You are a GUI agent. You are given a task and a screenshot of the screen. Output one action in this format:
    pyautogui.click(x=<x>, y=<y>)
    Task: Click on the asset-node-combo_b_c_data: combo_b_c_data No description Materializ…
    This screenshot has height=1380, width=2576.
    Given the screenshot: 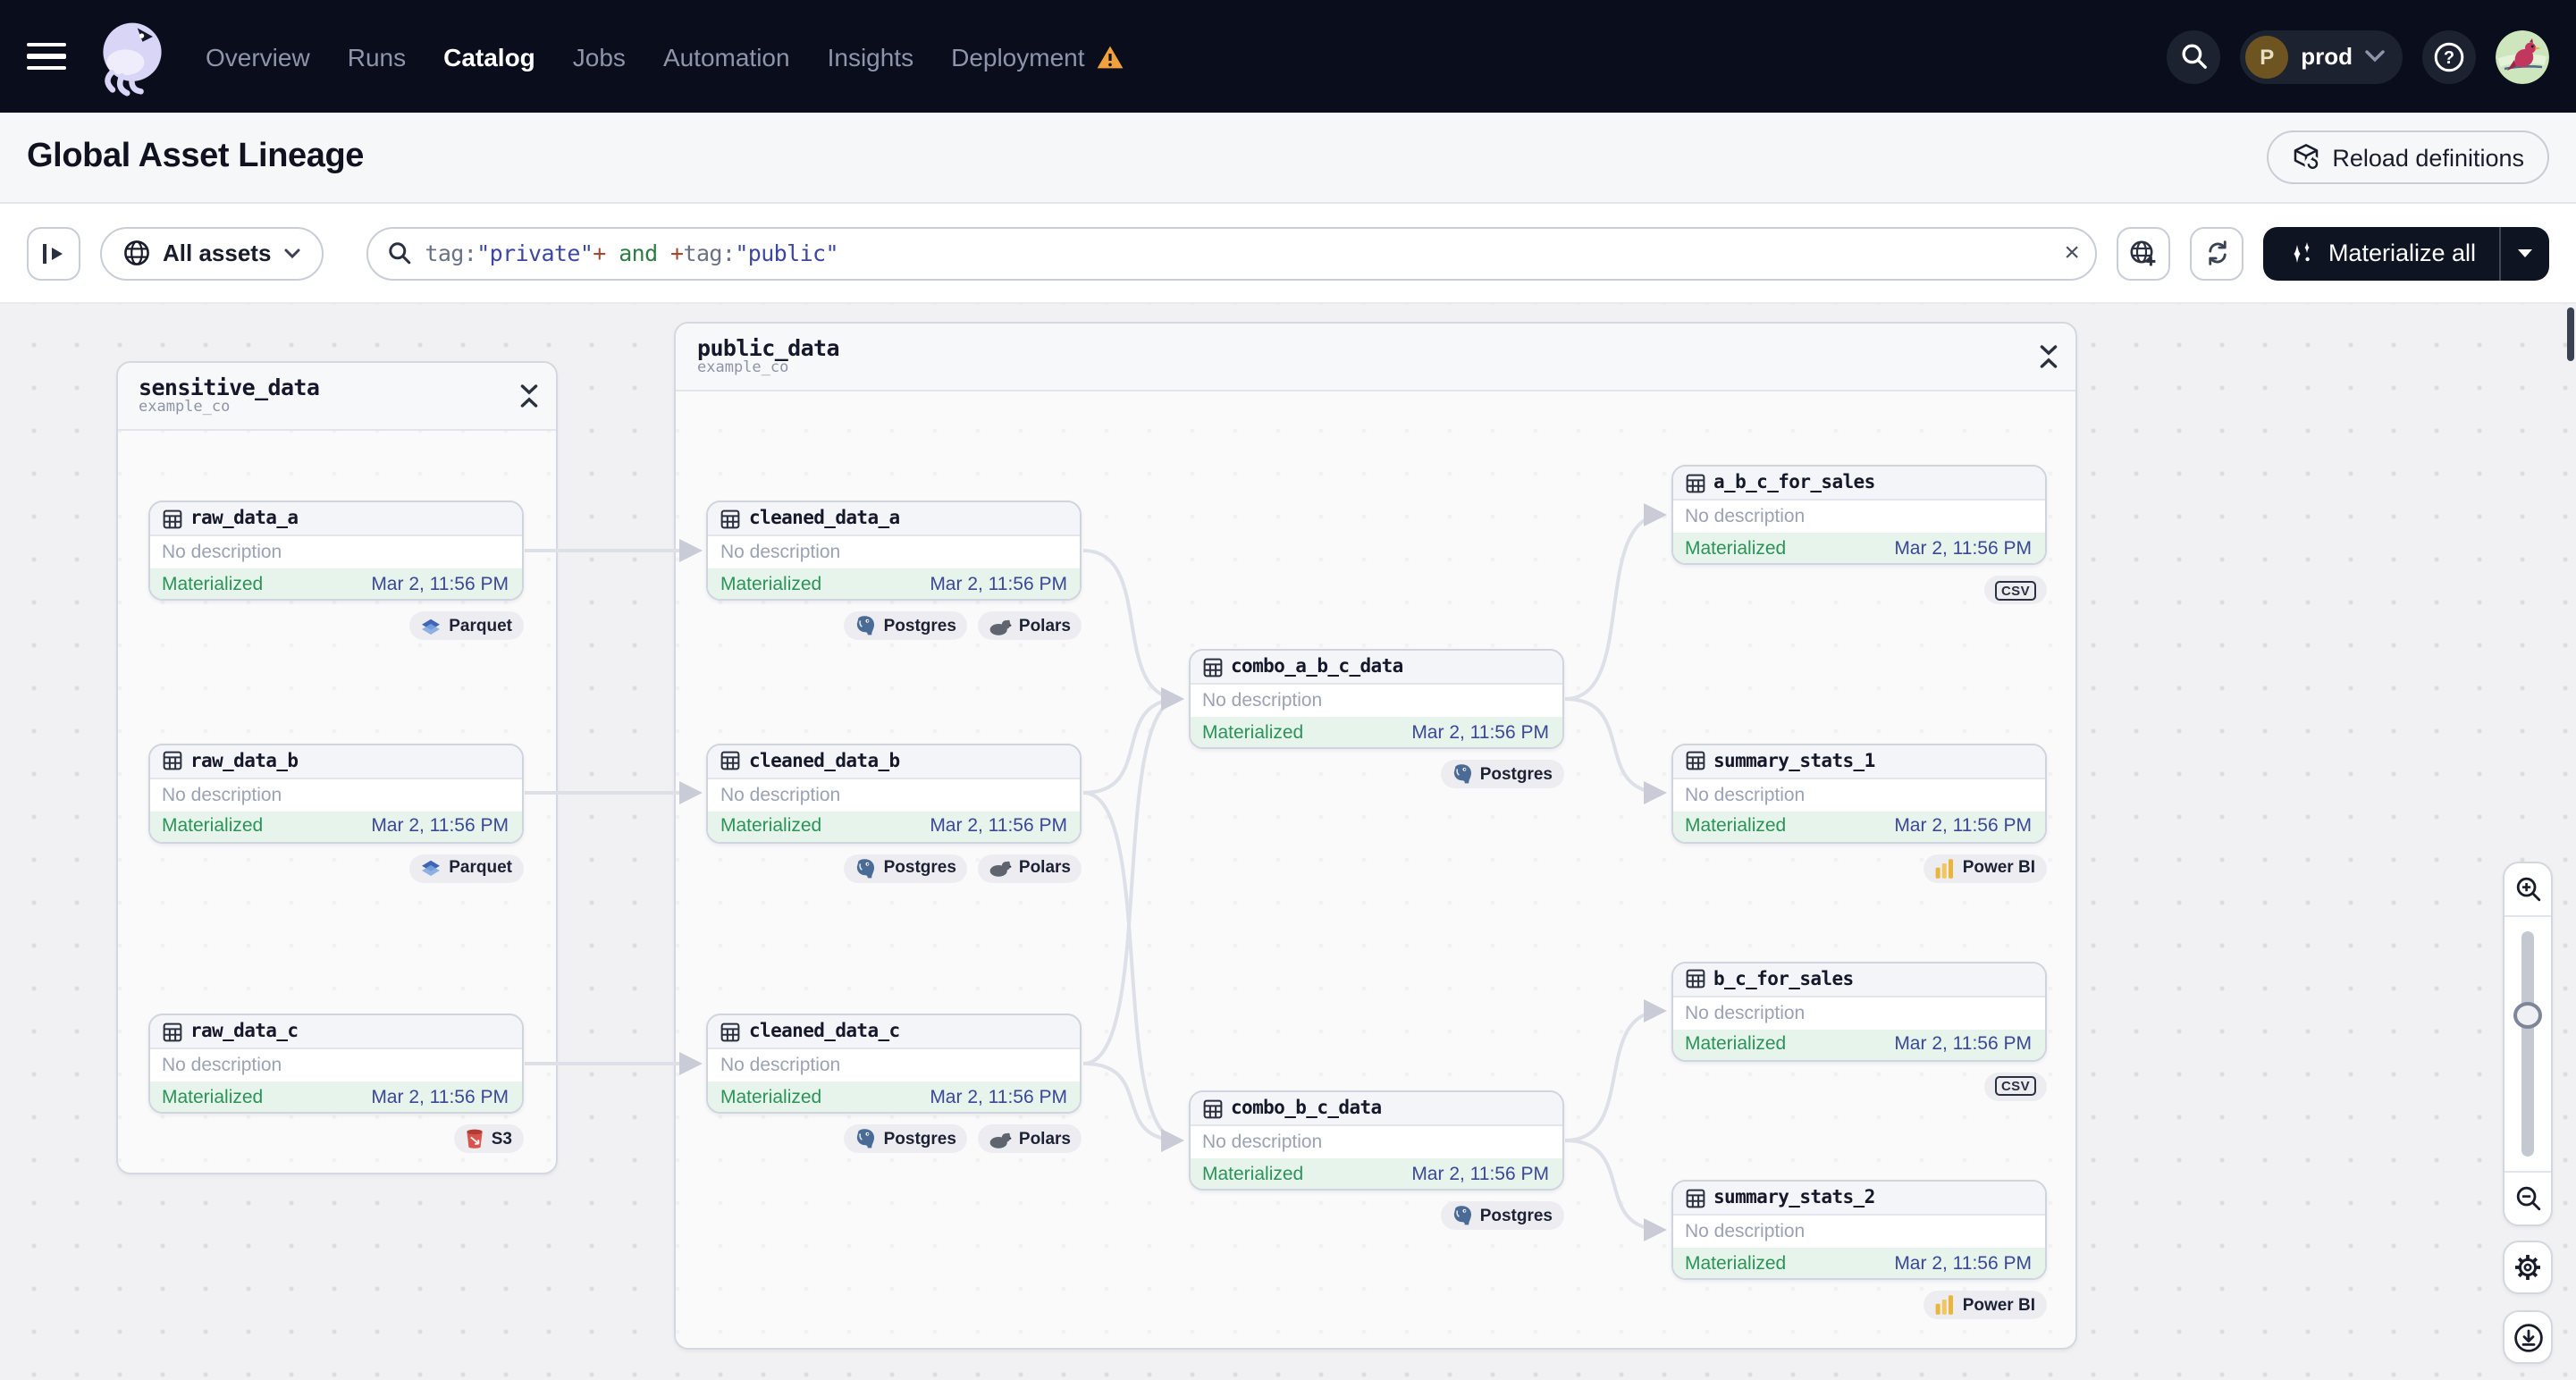 What is the action you would take?
    pyautogui.click(x=1376, y=1140)
    